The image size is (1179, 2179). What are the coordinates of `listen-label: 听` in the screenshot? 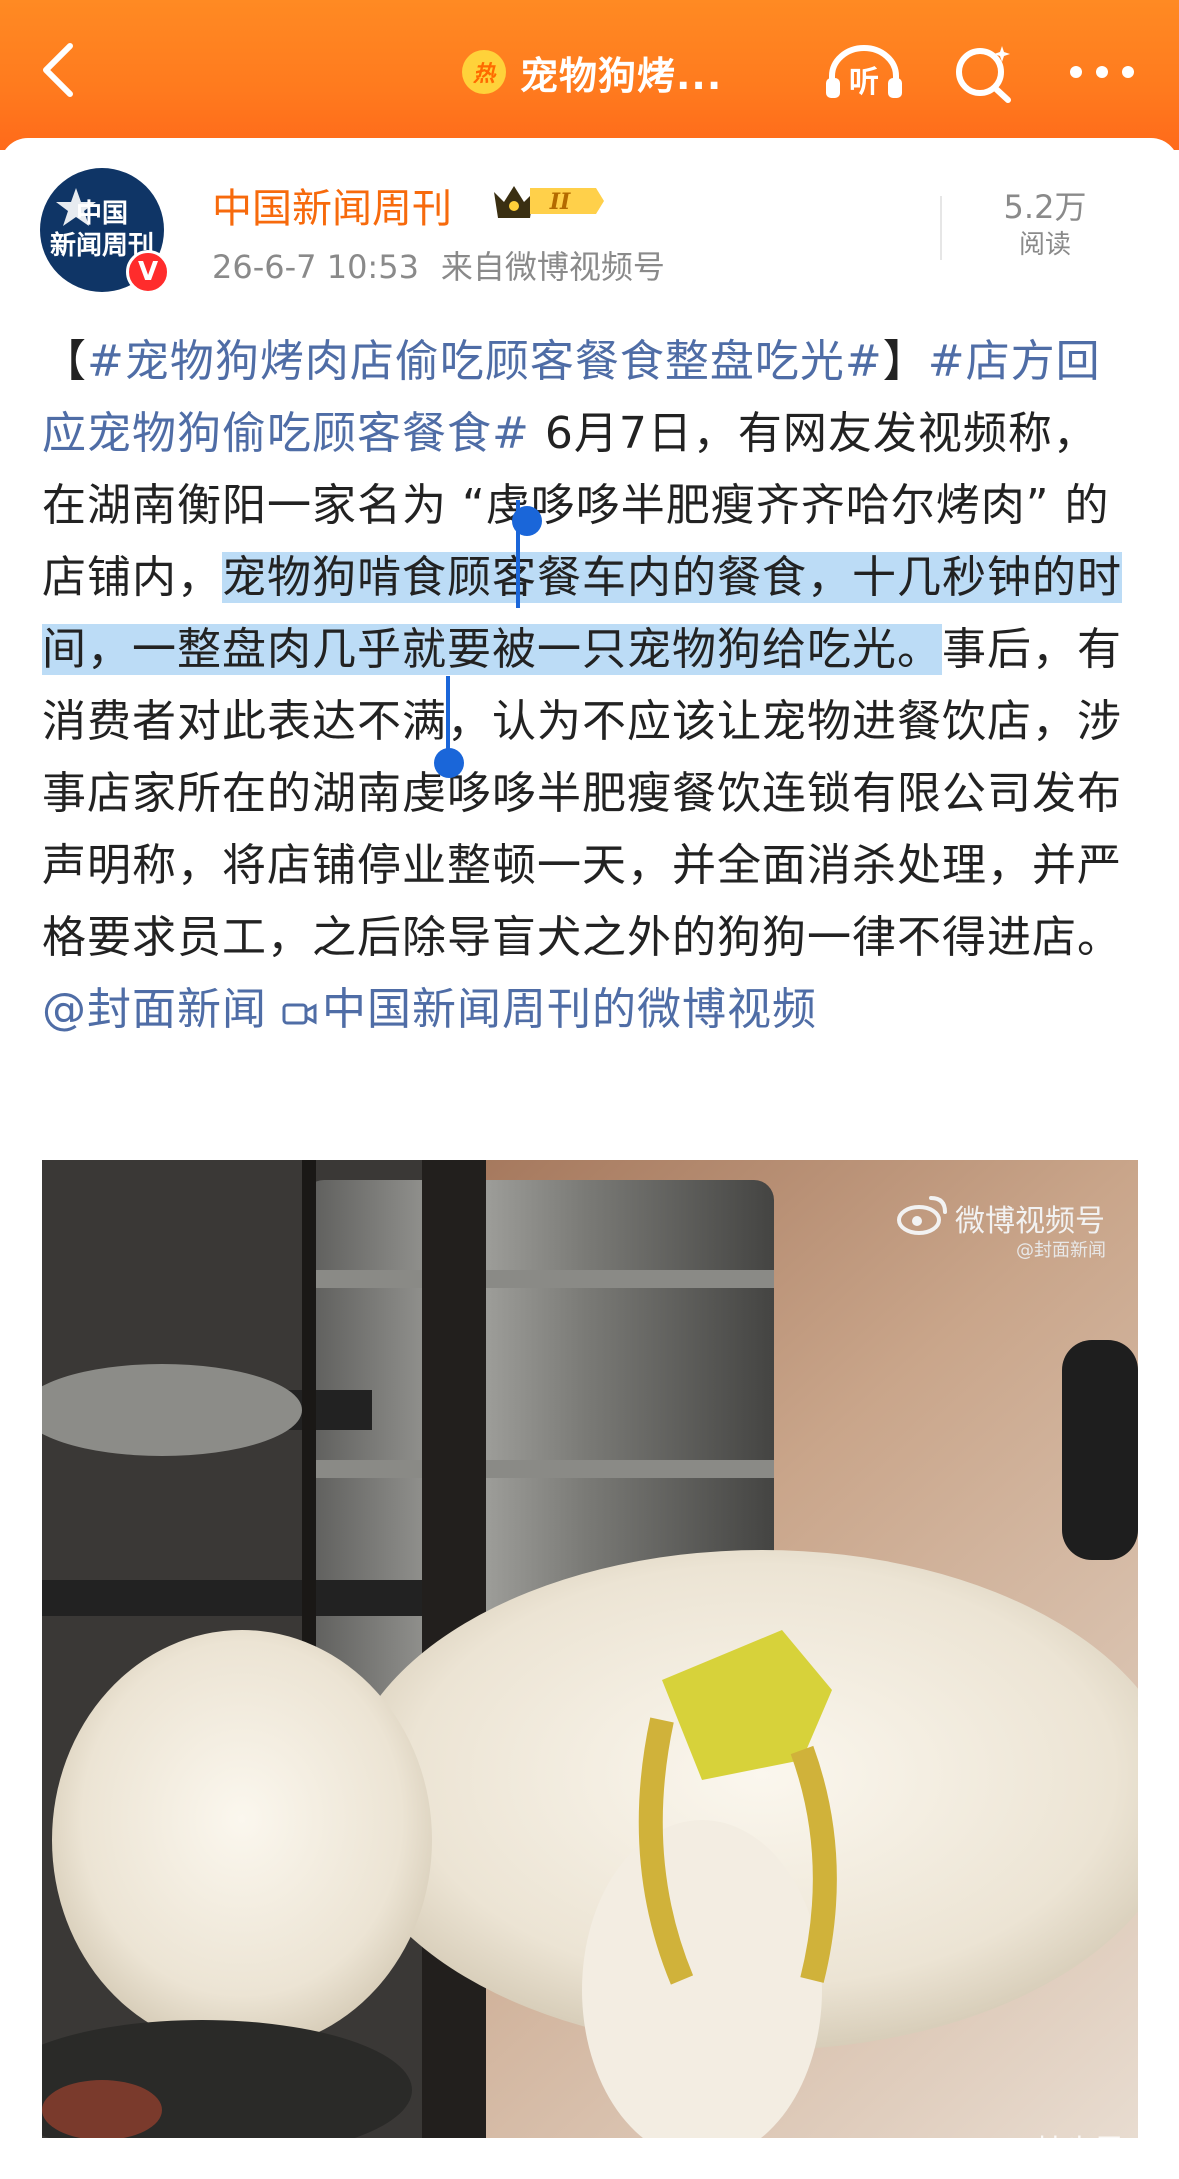 It's located at (864, 82).